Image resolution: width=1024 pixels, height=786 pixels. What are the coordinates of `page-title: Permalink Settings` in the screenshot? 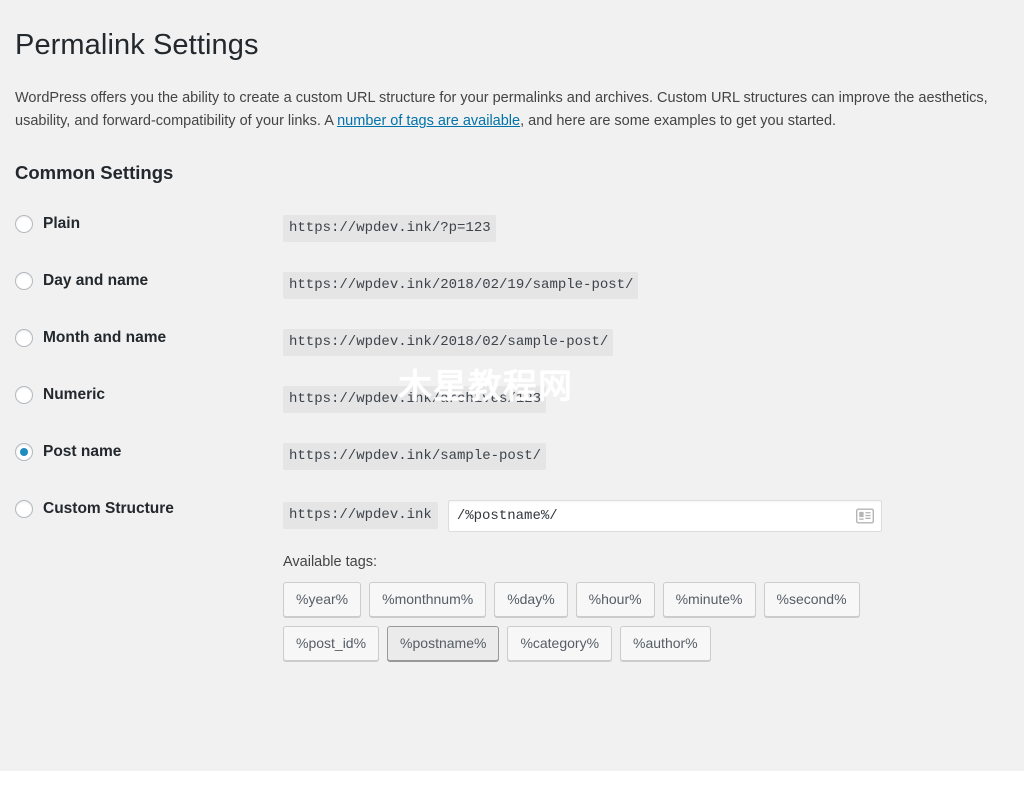 It's located at (137, 45).